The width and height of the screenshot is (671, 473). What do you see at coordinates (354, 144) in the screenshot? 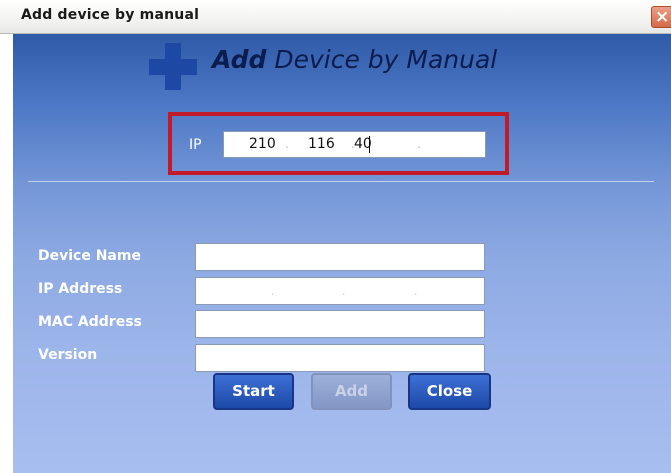
I see `ip-search-input: 210 . 116 . 40 .` at bounding box center [354, 144].